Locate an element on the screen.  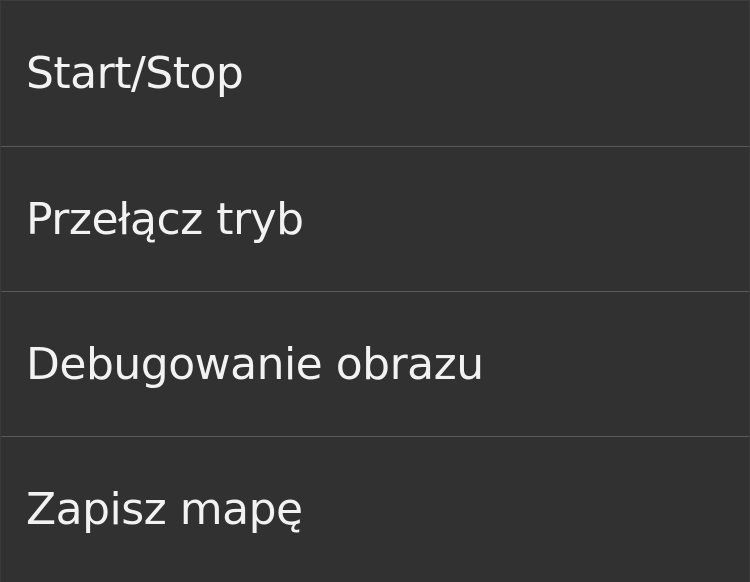
menu-item-label: Zapisz mapę is located at coordinates (164, 509).